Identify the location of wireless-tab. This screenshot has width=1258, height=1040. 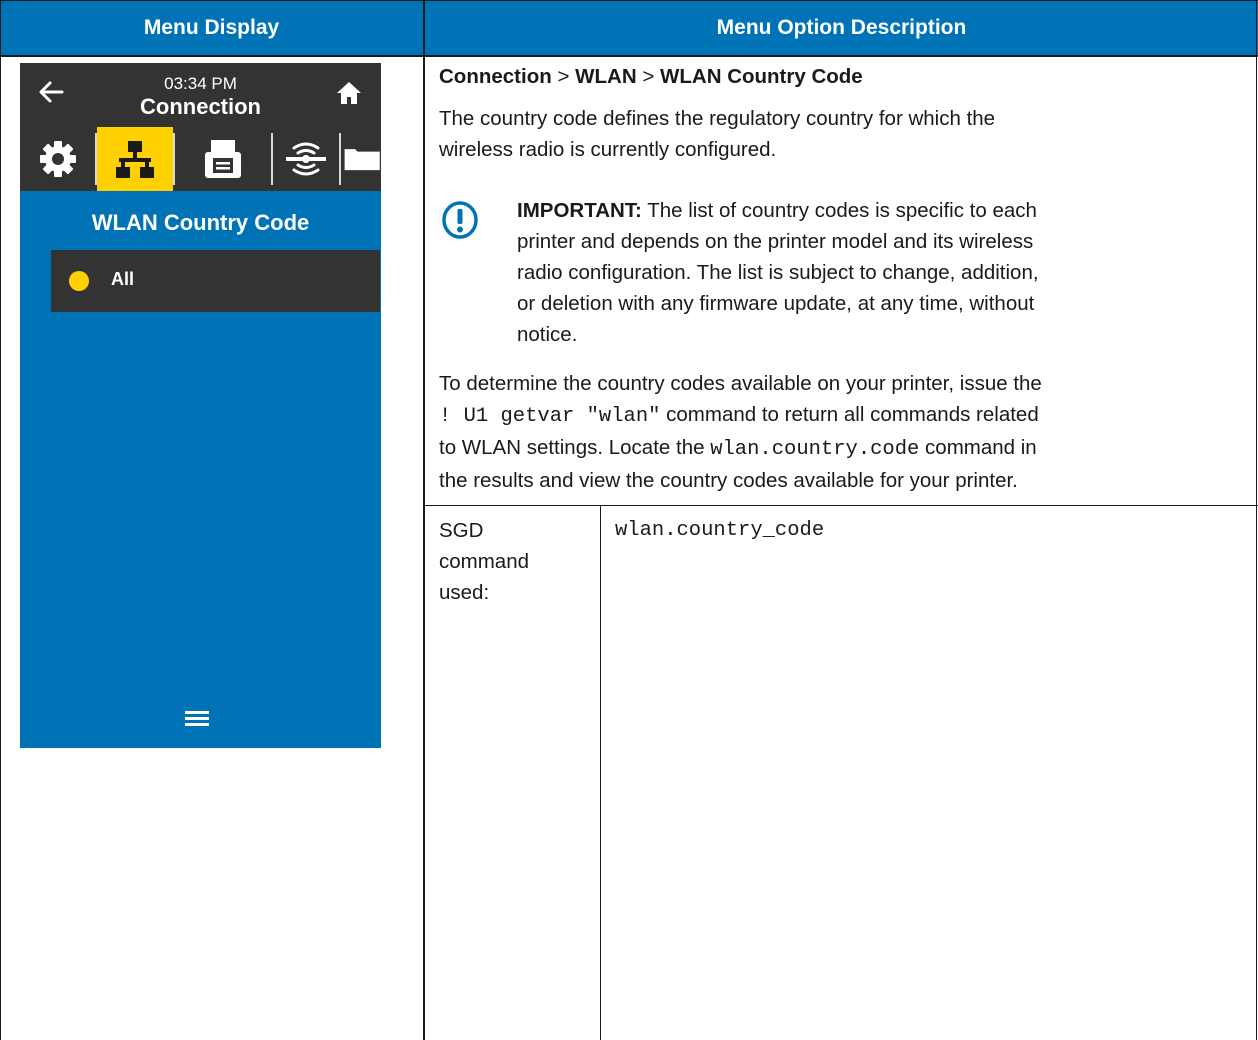
(306, 159).